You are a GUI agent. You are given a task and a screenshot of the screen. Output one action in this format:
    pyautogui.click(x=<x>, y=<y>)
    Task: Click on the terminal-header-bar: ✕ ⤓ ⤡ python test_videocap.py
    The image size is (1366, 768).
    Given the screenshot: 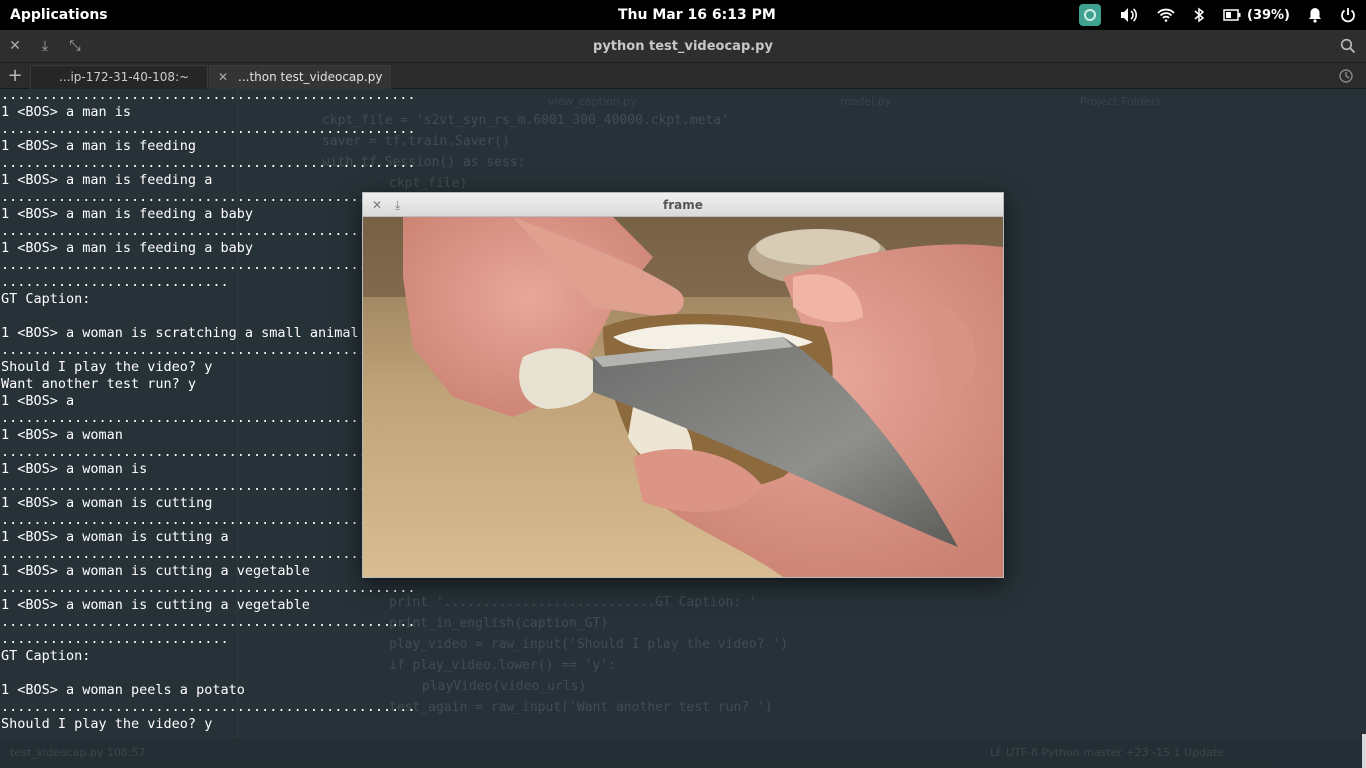 What is the action you would take?
    pyautogui.click(x=683, y=46)
    